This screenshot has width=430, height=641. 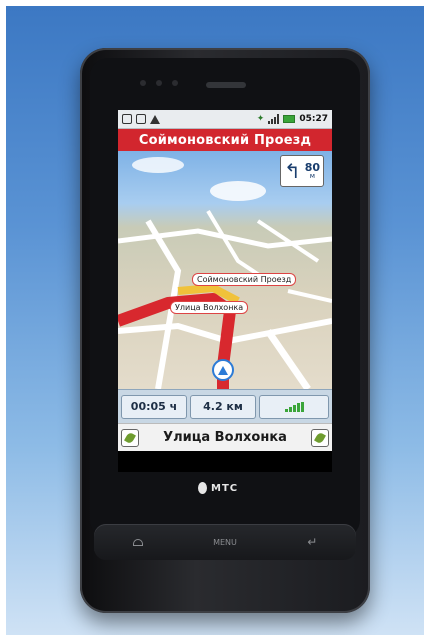 I want to click on trip-info-bar: 00:05 ч 4.2 км, so click(x=225, y=406).